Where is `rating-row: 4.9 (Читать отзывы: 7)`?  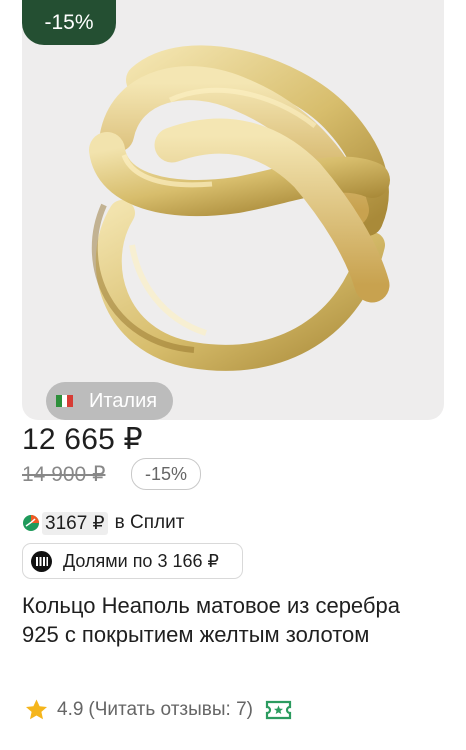
rating-row: 4.9 (Читать отзывы: 7) is located at coordinates (158, 710).